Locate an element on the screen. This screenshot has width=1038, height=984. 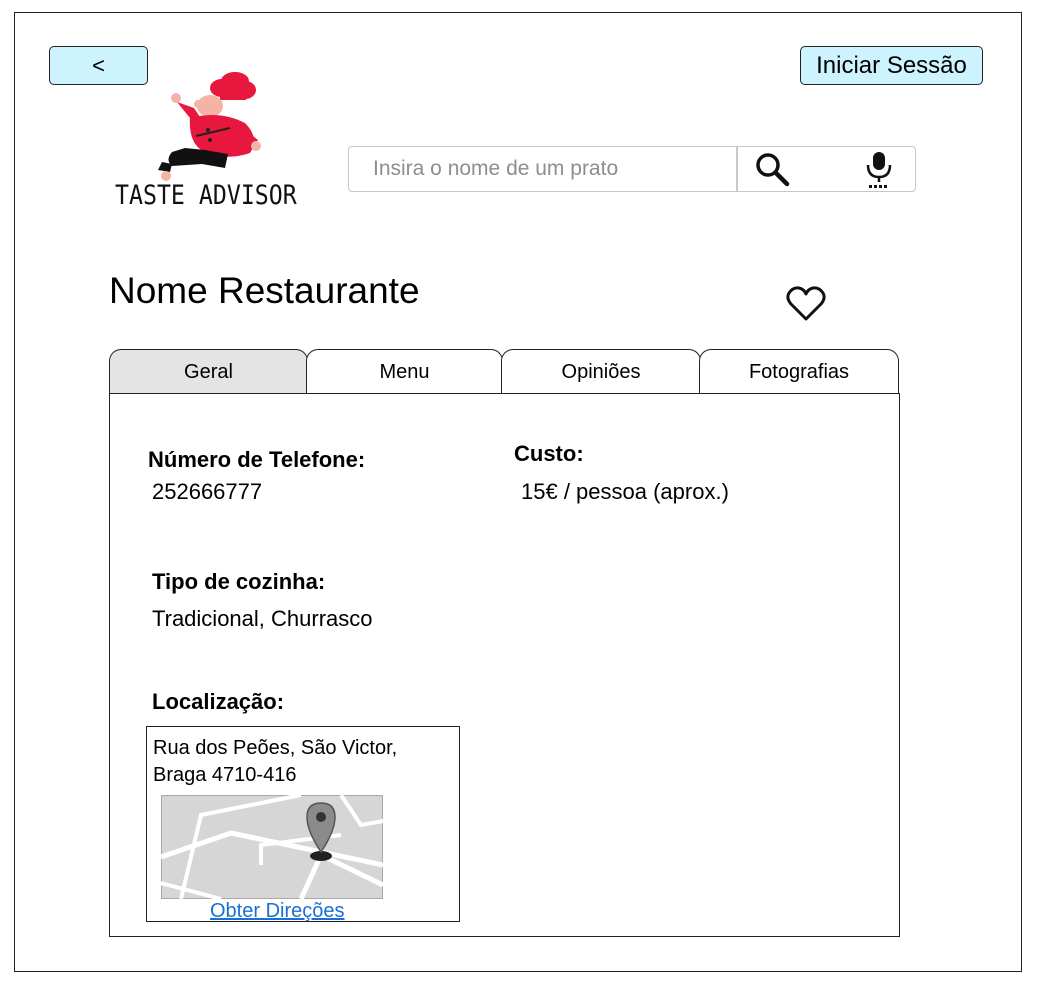
map-thumbnail is located at coordinates (272, 847).